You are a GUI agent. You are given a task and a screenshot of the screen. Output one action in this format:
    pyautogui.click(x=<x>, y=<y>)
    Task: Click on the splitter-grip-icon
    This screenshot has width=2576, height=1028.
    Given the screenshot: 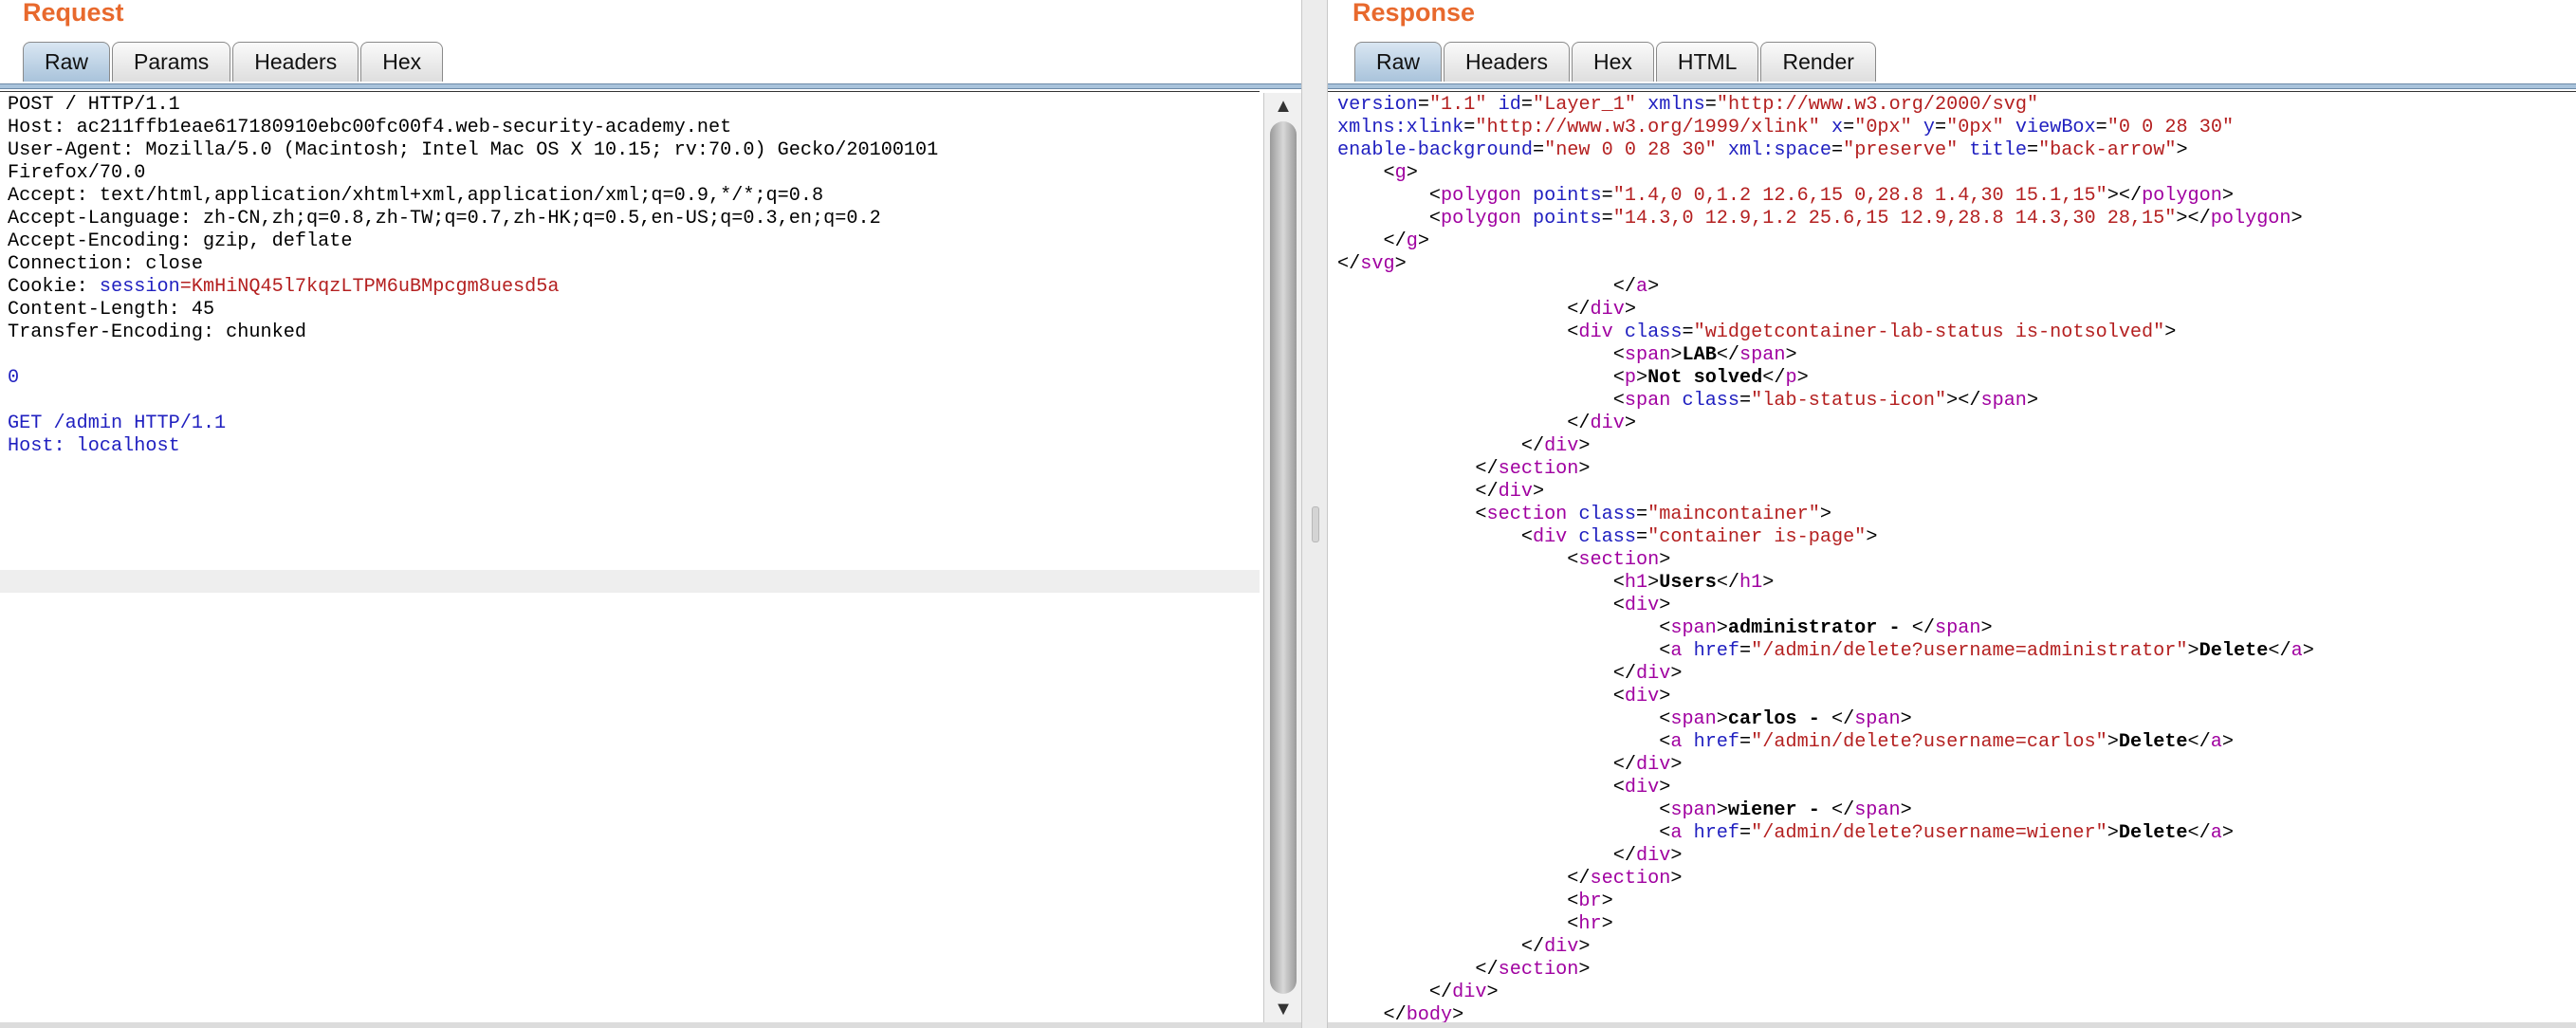 What is the action you would take?
    pyautogui.click(x=1315, y=524)
    